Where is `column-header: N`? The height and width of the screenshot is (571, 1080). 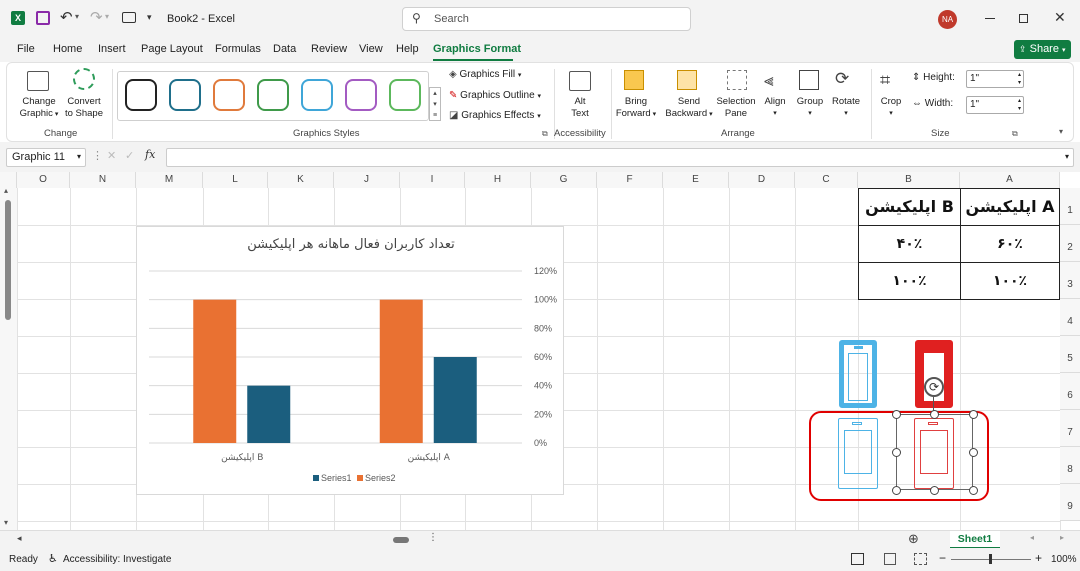 column-header: N is located at coordinates (103, 180).